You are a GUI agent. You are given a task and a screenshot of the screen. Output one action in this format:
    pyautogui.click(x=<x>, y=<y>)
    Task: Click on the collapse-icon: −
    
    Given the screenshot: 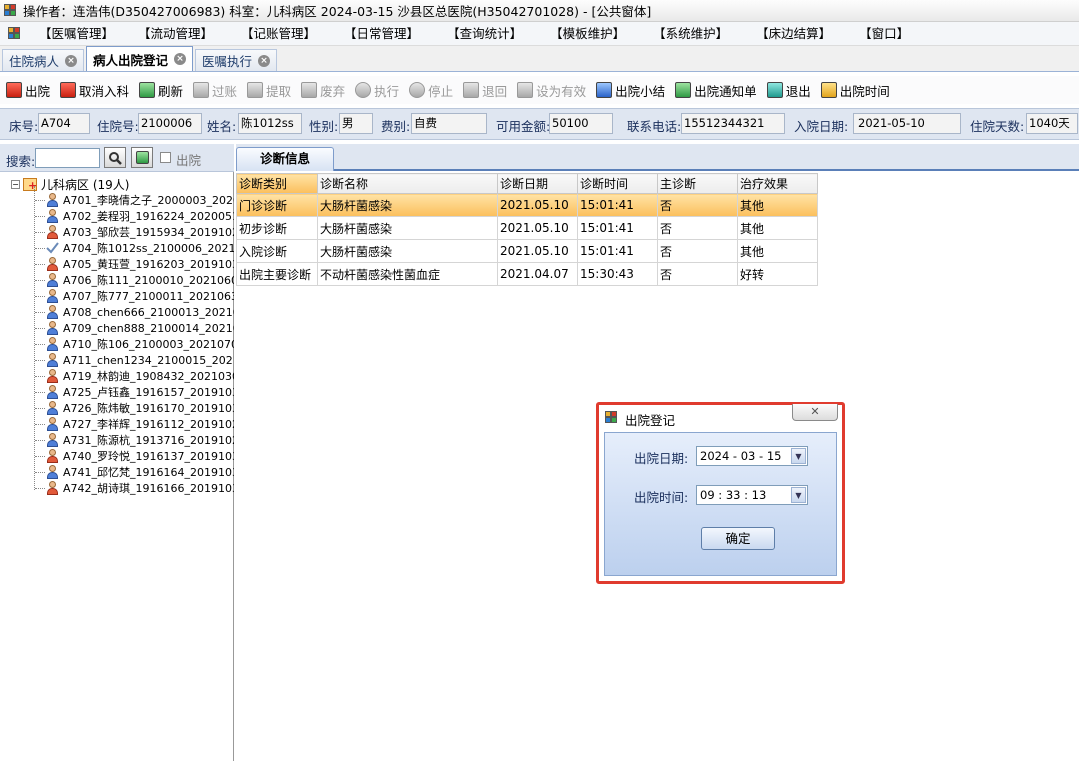 What is the action you would take?
    pyautogui.click(x=15, y=184)
    